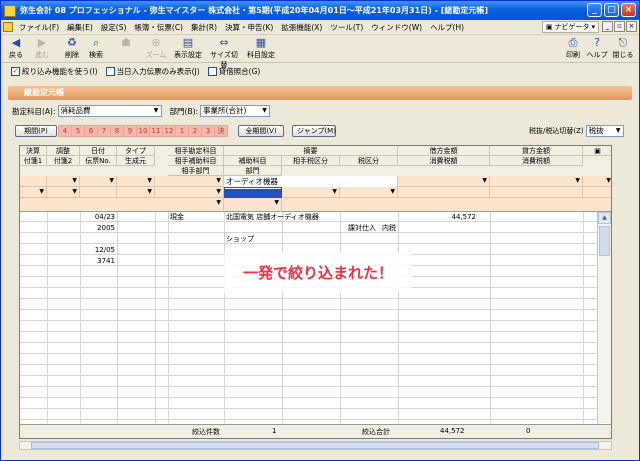  Describe the element at coordinates (72, 48) in the screenshot. I see `delete-button: ♻ 削除` at that location.